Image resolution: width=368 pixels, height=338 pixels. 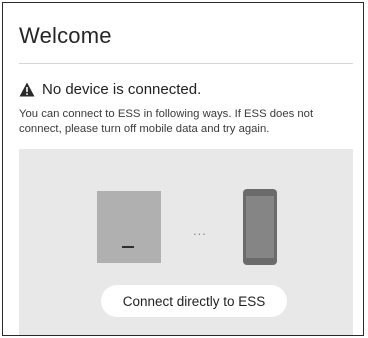 What do you see at coordinates (27, 89) in the screenshot?
I see `warning-icon` at bounding box center [27, 89].